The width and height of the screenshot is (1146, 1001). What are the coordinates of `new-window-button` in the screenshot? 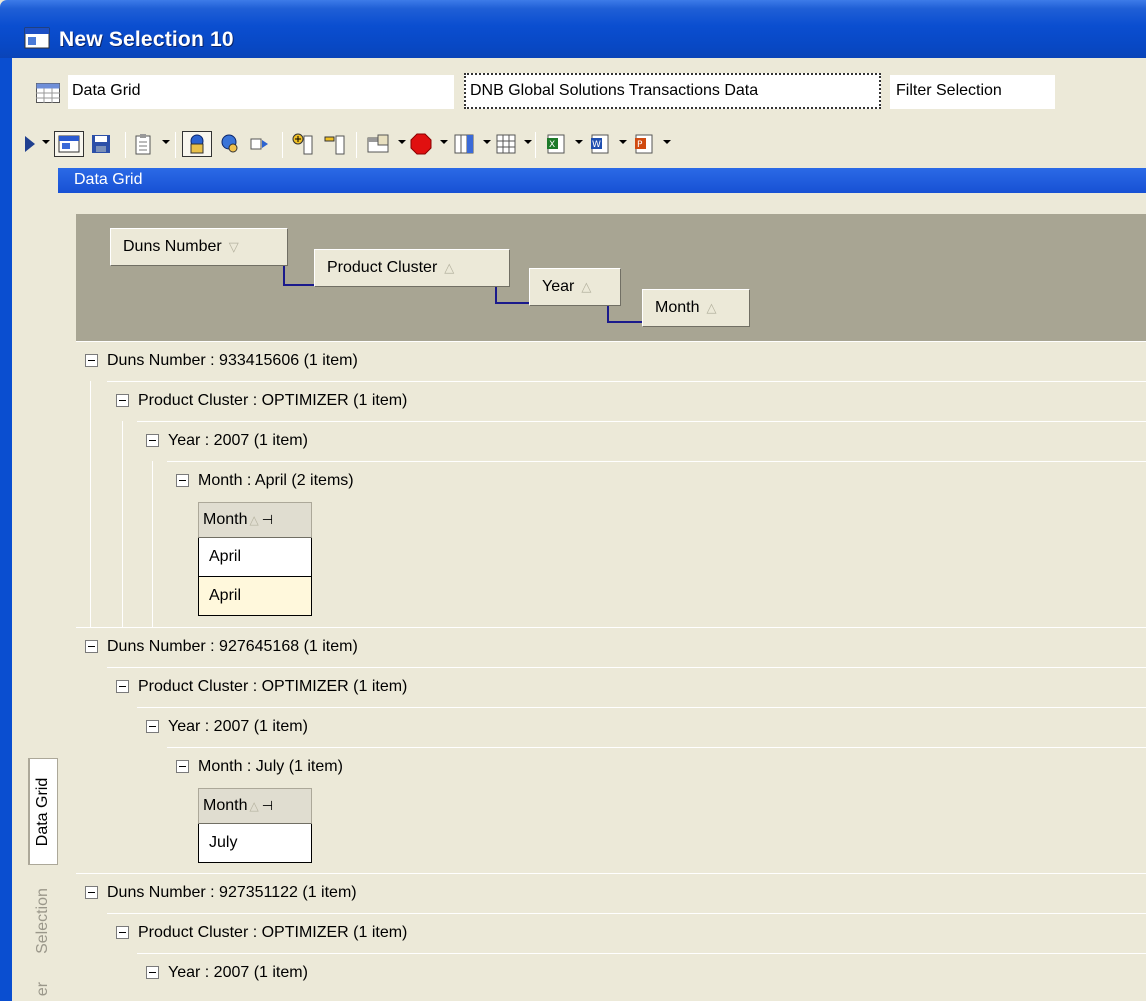 It's located at (69, 144).